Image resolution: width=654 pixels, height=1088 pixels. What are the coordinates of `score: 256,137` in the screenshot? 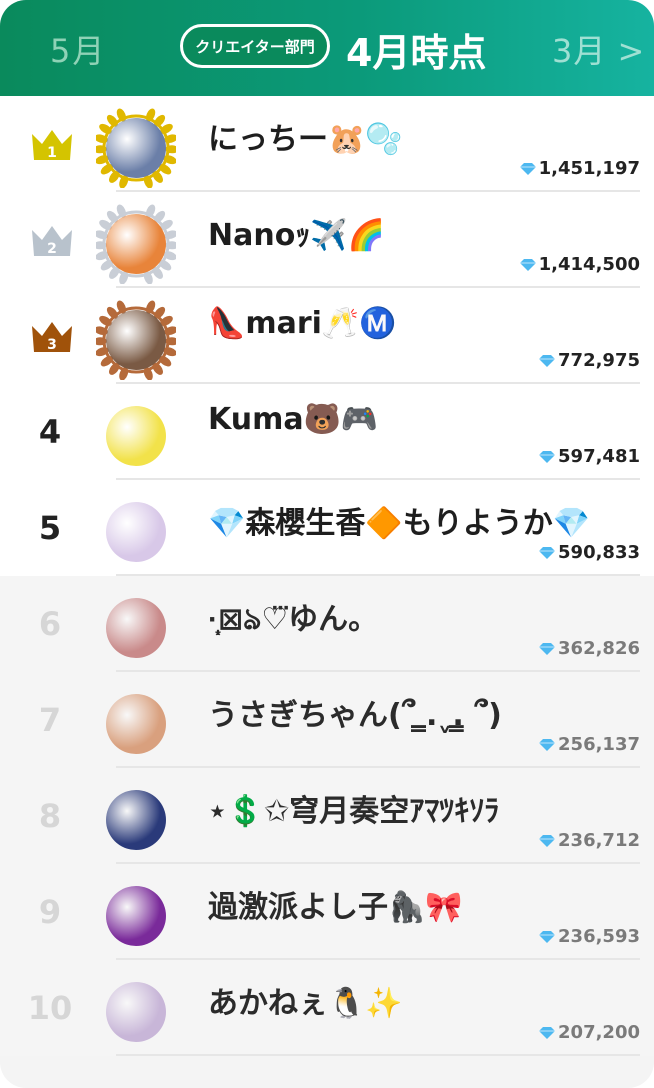 It's located at (589, 744).